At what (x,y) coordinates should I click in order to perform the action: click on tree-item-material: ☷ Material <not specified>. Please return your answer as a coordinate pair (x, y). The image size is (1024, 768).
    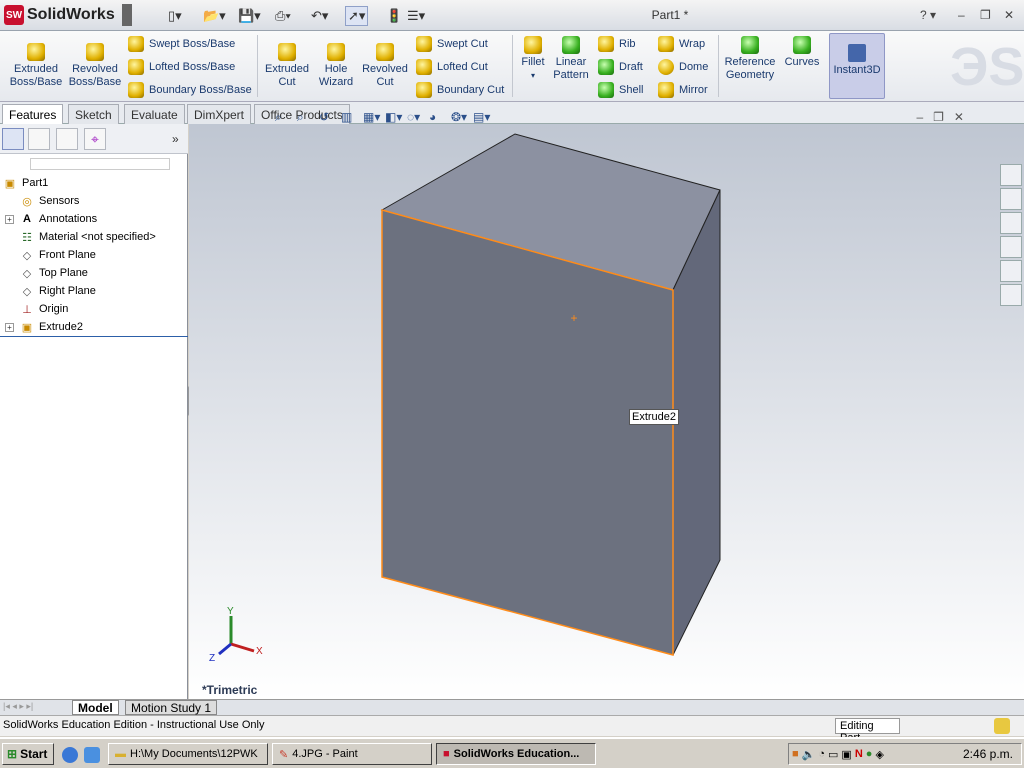
    Looking at the image, I should click on (94, 237).